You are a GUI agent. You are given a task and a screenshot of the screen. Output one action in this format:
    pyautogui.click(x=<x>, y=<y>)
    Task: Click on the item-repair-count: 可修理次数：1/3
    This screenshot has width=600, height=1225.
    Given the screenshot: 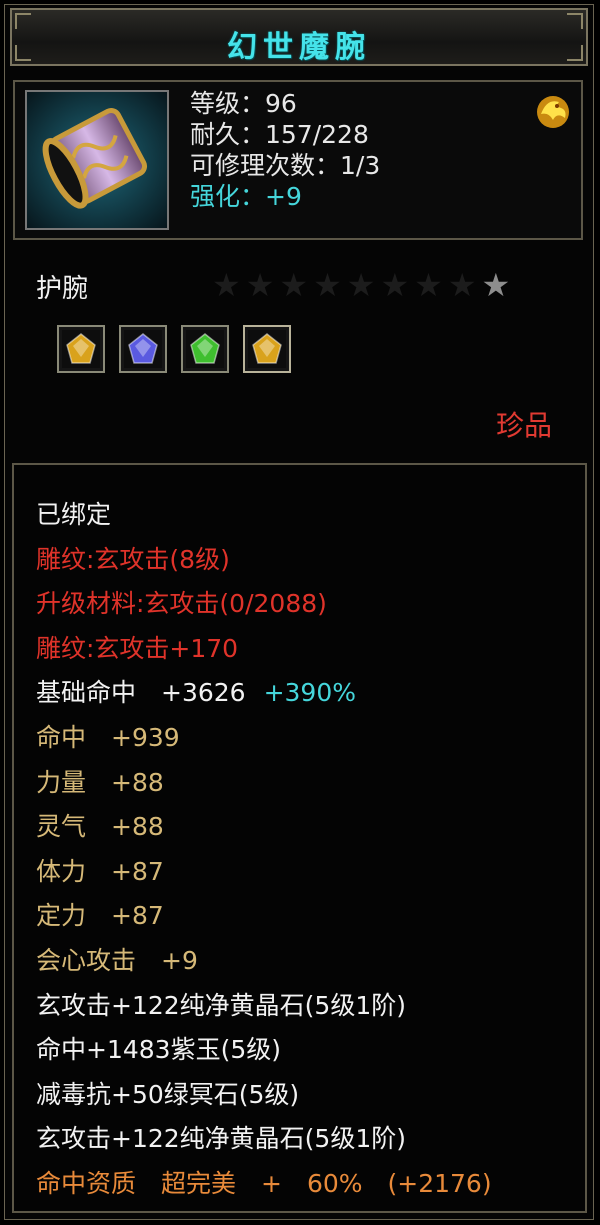 What is the action you would take?
    pyautogui.click(x=285, y=165)
    